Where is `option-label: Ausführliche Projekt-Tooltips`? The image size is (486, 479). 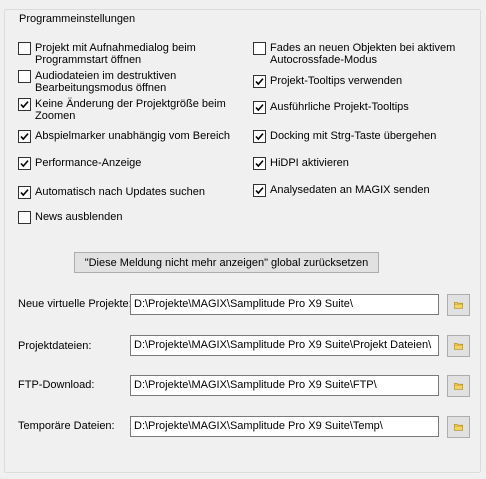
option-label: Ausführliche Projekt-Tooltips is located at coordinates (339, 107).